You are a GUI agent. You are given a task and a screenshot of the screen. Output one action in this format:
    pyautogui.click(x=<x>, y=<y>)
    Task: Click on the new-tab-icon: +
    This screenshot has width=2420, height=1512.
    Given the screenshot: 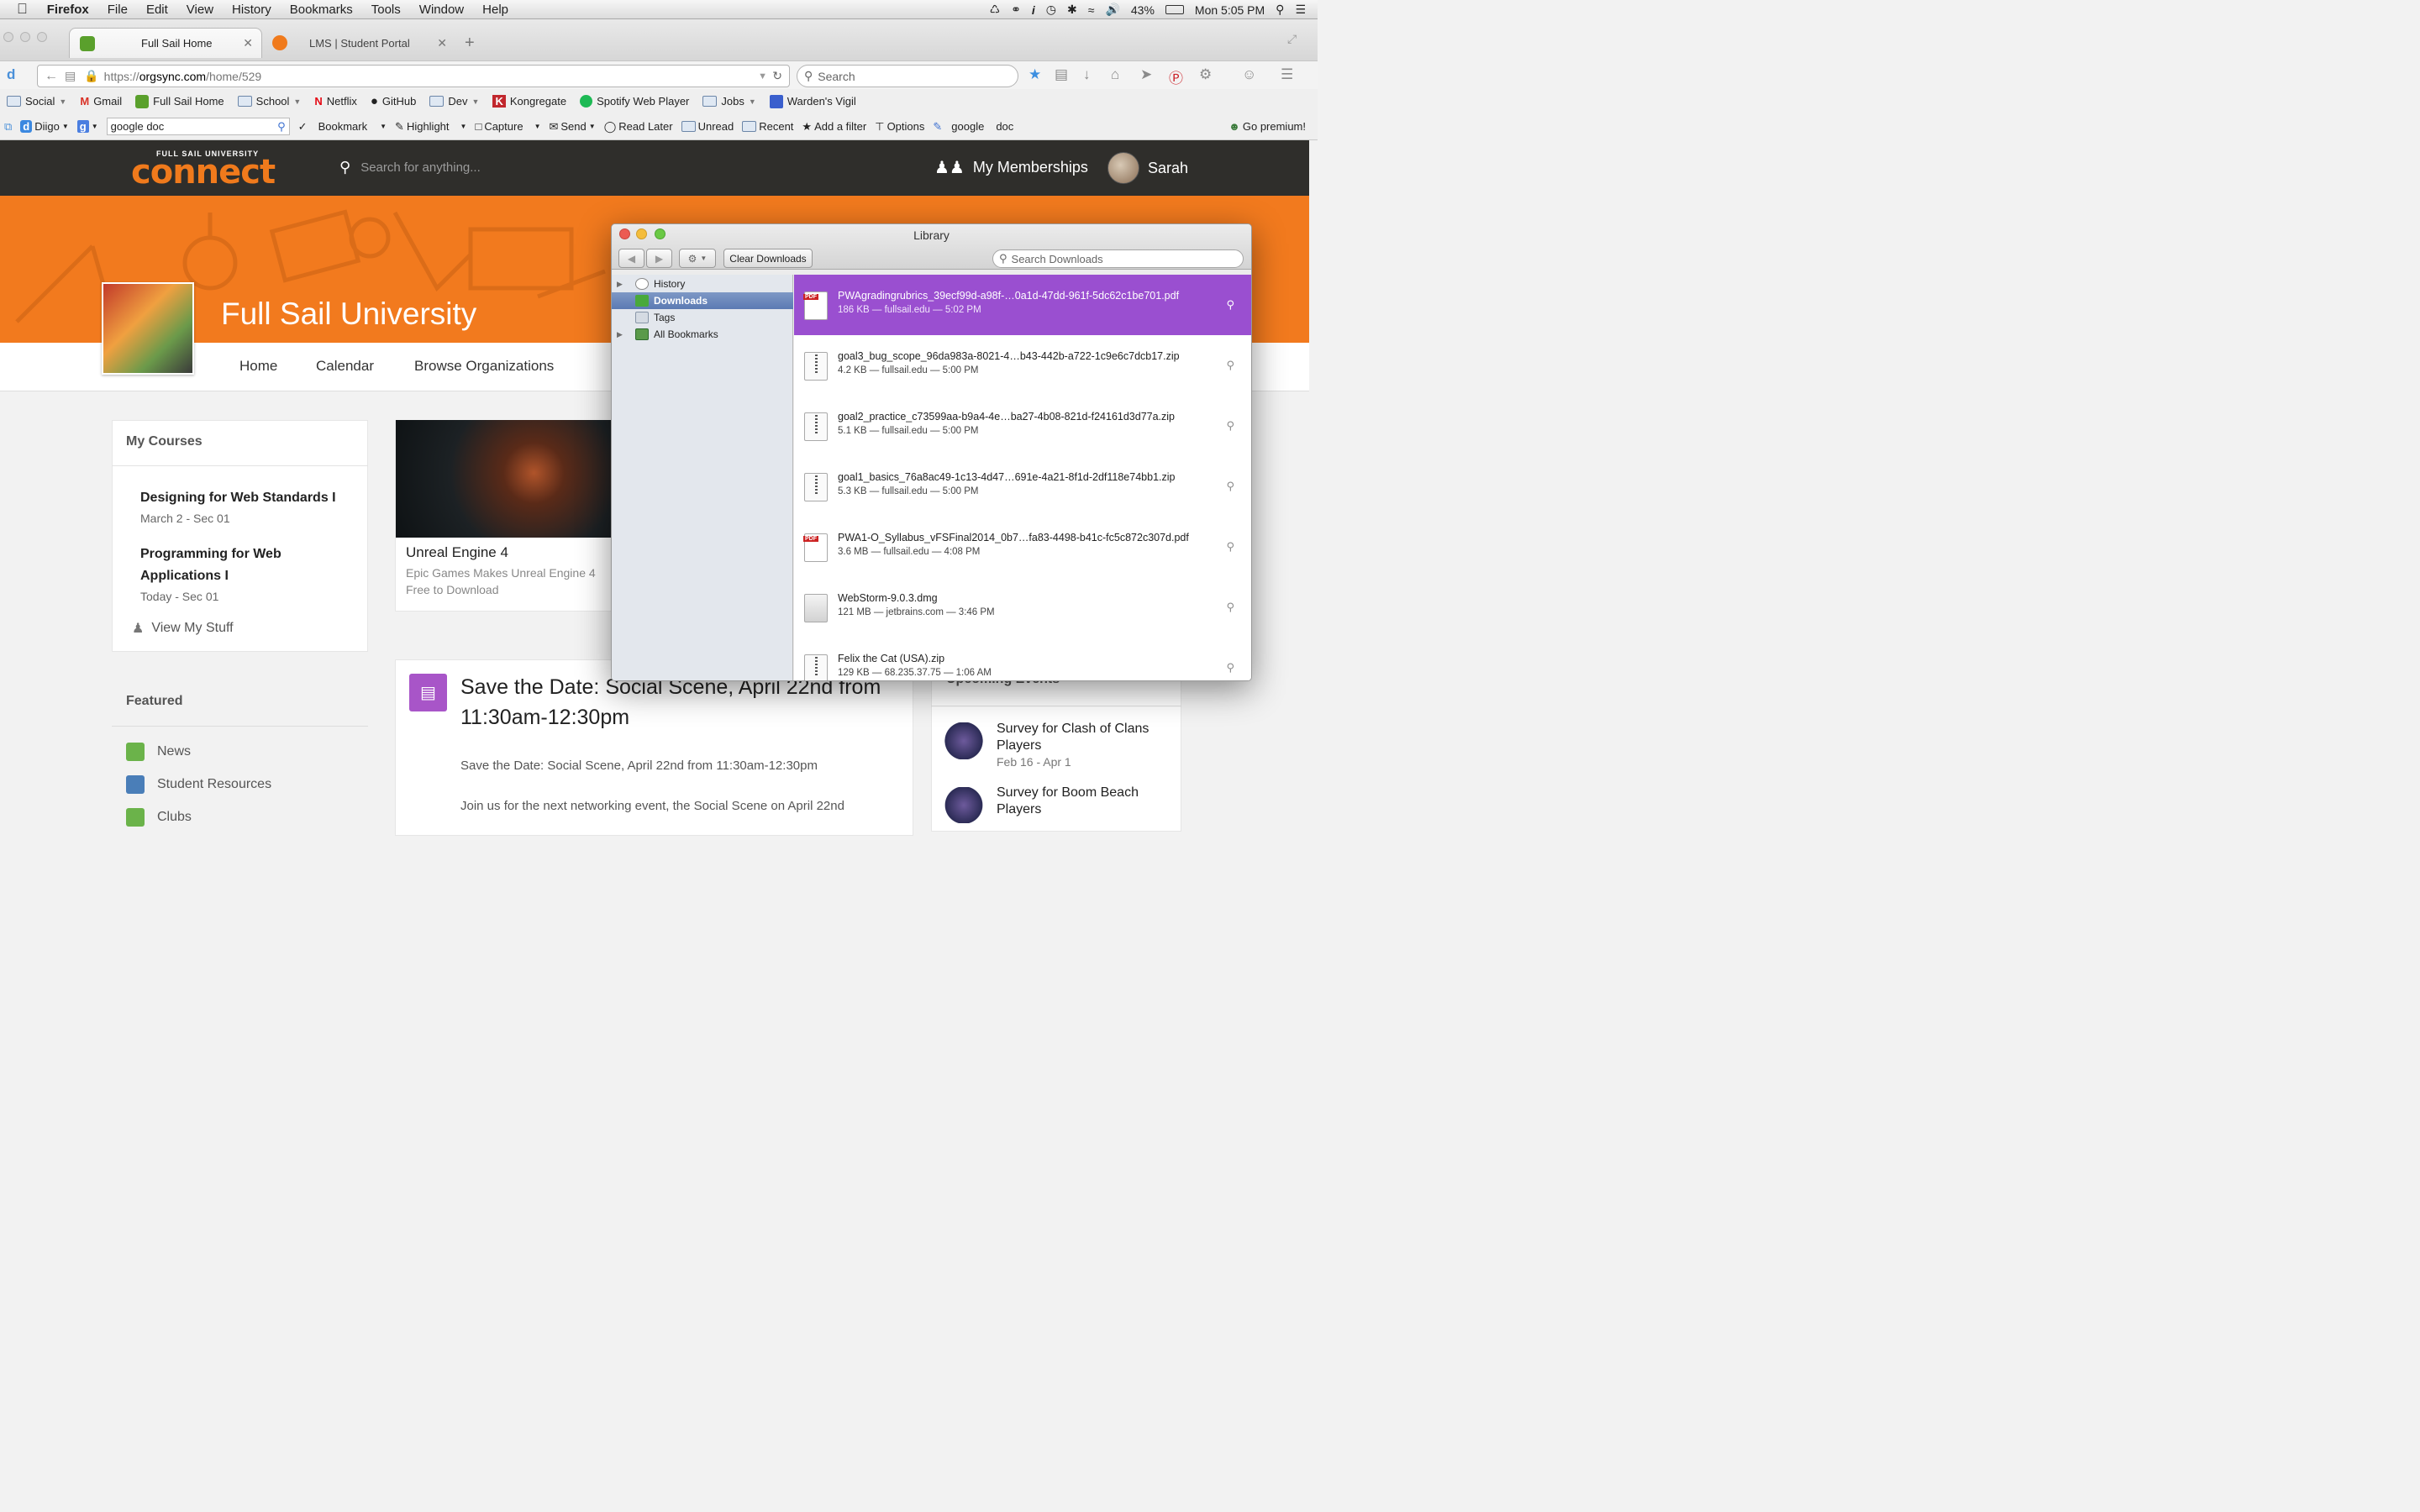 What is the action you would take?
    pyautogui.click(x=470, y=43)
    